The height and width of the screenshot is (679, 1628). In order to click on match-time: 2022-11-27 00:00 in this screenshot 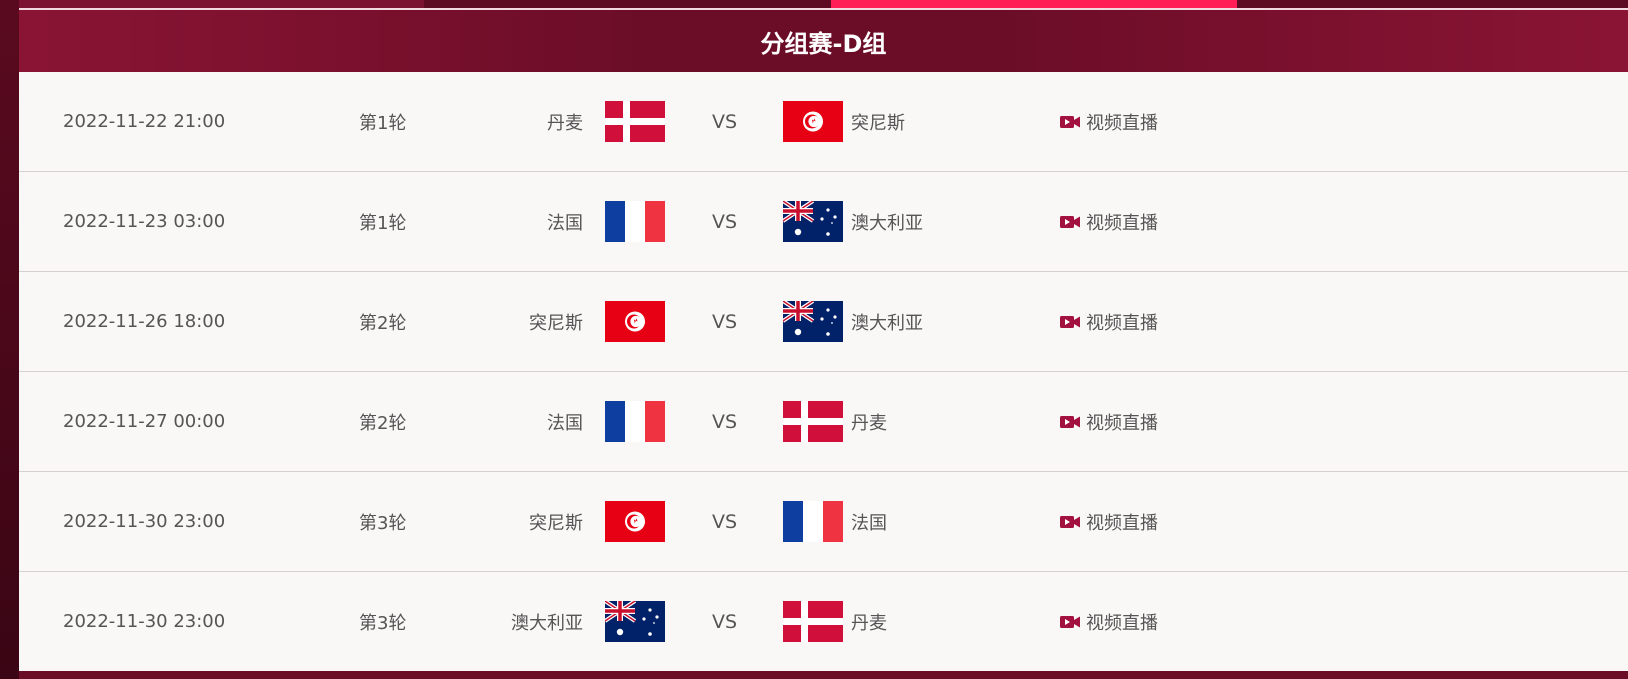, I will do `click(144, 421)`.